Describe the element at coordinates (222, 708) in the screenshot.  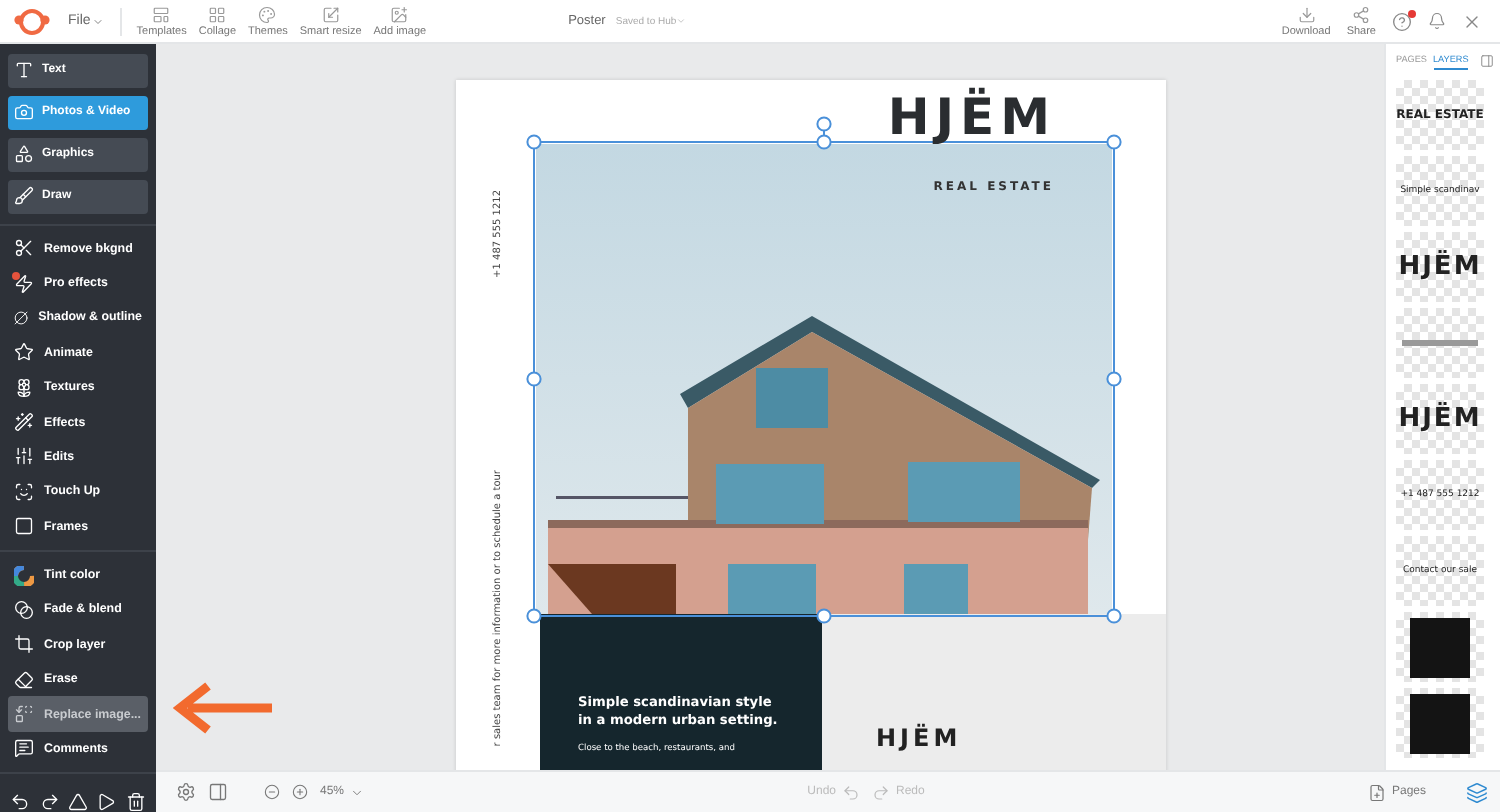
I see `arrow-drawing` at that location.